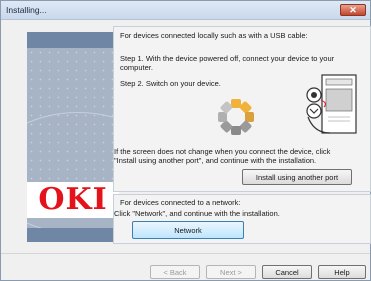 This screenshot has width=371, height=281. What do you see at coordinates (180, 202) in the screenshot?
I see `network-section-heading: For devices connected to a network:` at bounding box center [180, 202].